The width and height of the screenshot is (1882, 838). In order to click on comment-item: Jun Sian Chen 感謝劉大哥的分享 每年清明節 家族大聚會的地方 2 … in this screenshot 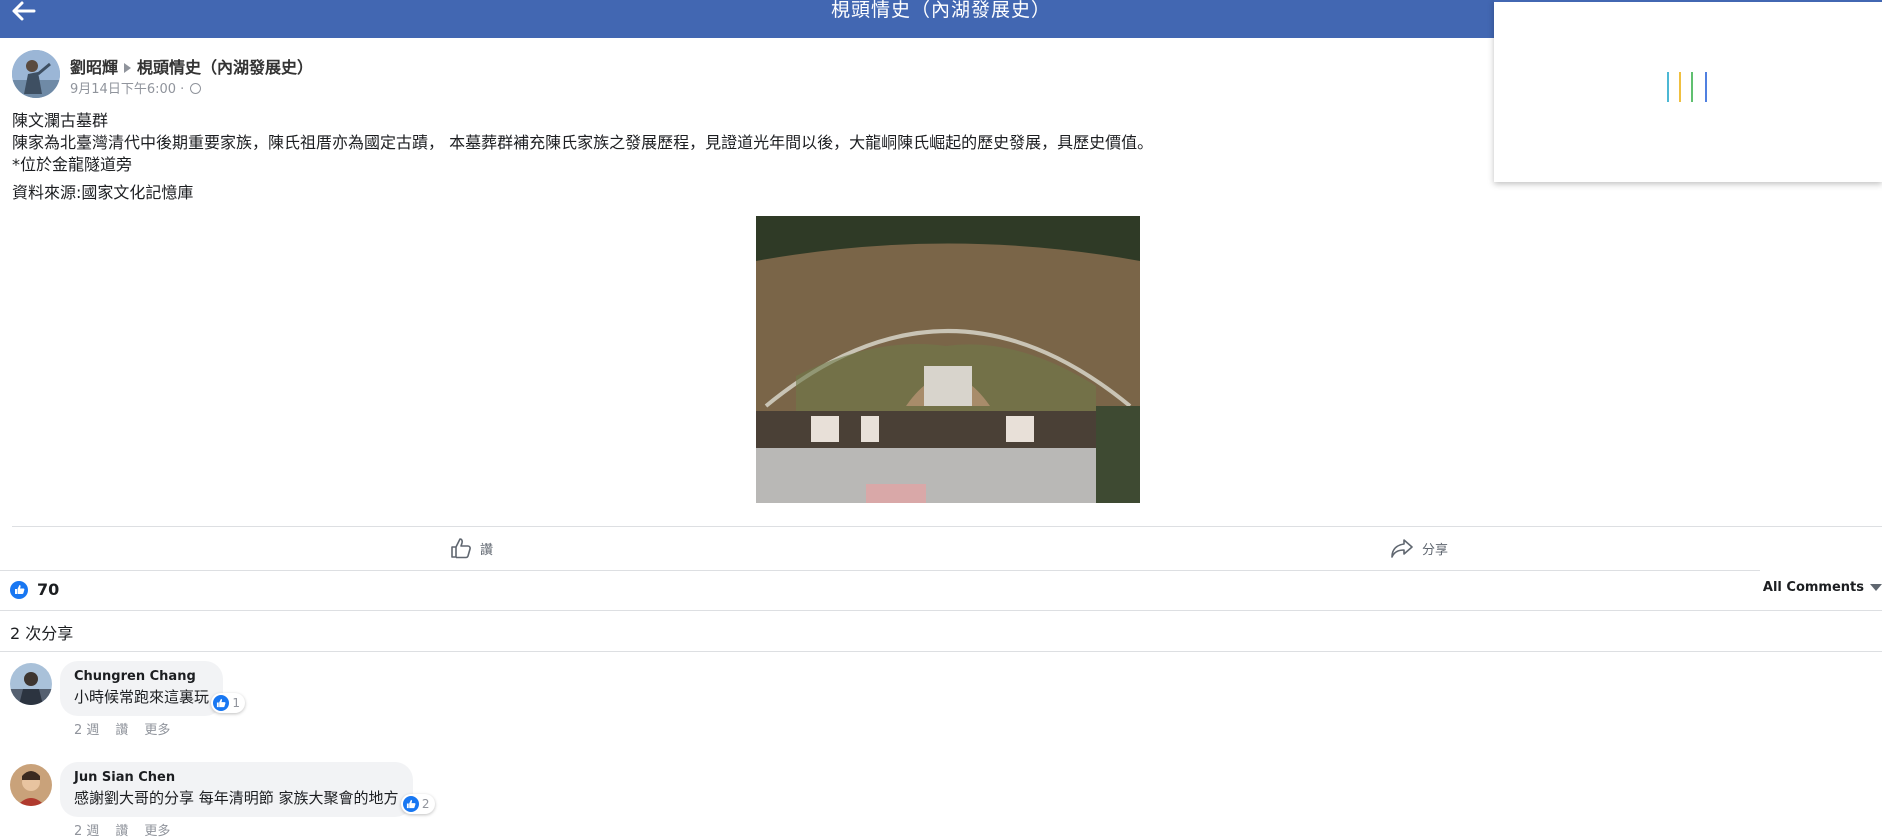, I will do `click(460, 800)`.